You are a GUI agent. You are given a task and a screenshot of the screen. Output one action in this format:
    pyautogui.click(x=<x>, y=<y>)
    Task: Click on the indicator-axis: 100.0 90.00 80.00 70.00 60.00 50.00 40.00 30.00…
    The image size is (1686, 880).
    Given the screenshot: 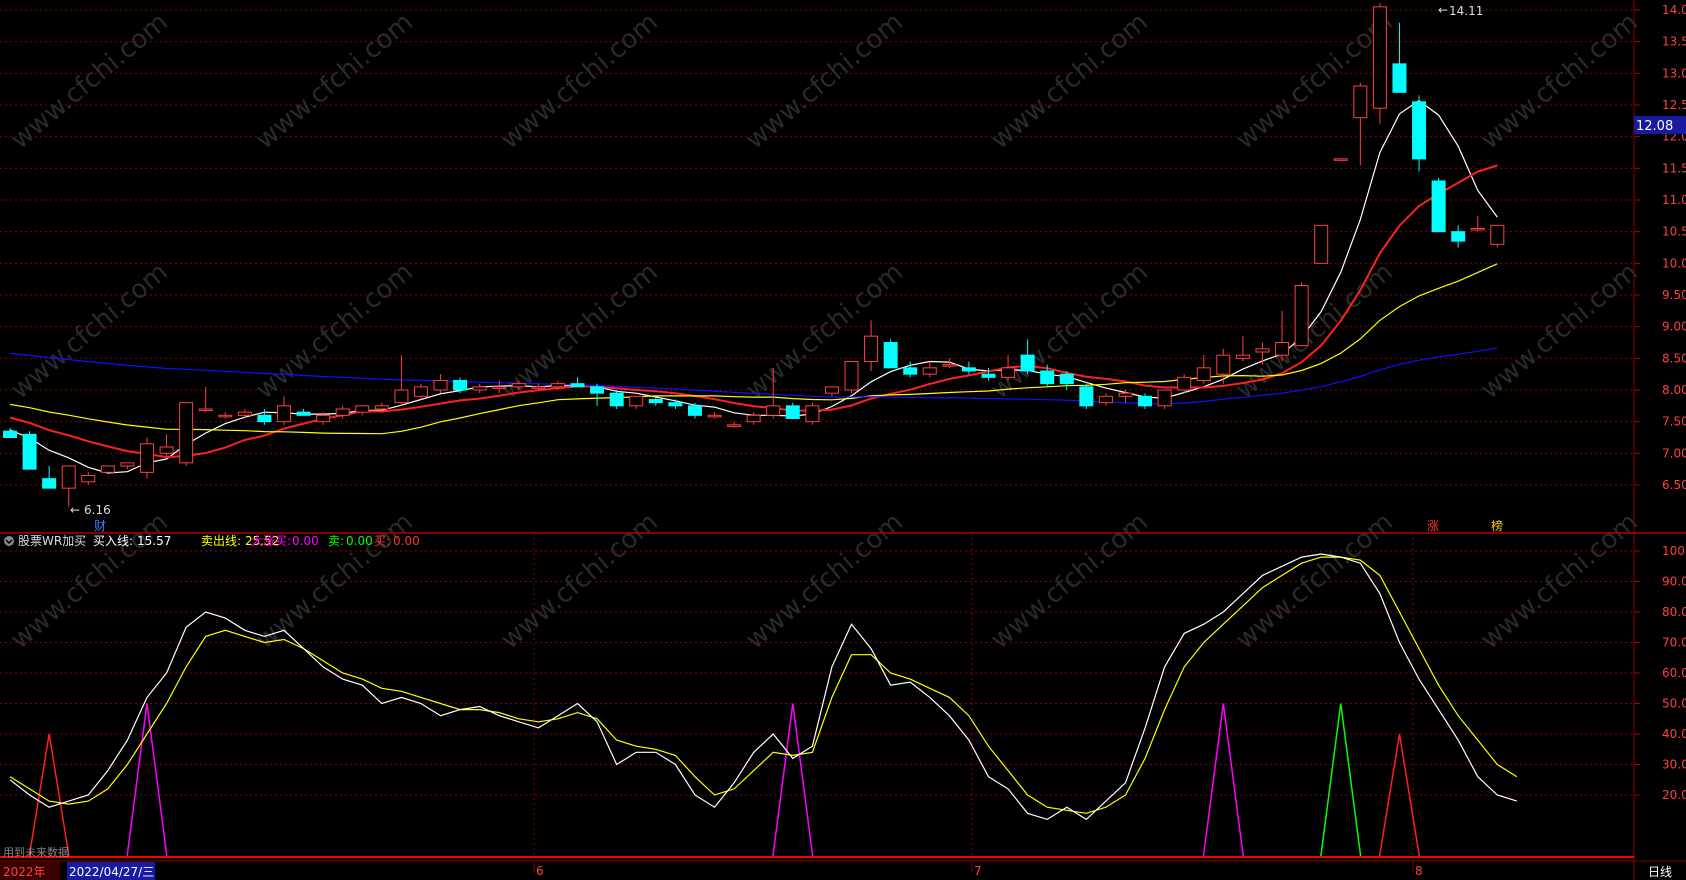 What is the action you would take?
    pyautogui.click(x=1660, y=673)
    